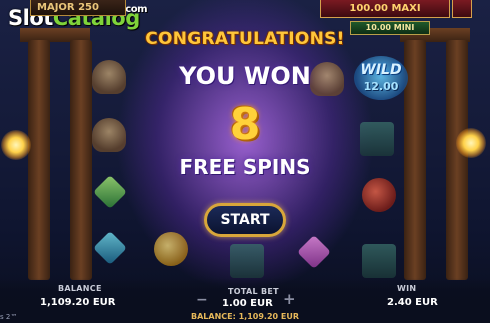 This screenshot has height=323, width=490. What do you see at coordinates (202, 300) in the screenshot?
I see `decrease-bet-button: −` at bounding box center [202, 300].